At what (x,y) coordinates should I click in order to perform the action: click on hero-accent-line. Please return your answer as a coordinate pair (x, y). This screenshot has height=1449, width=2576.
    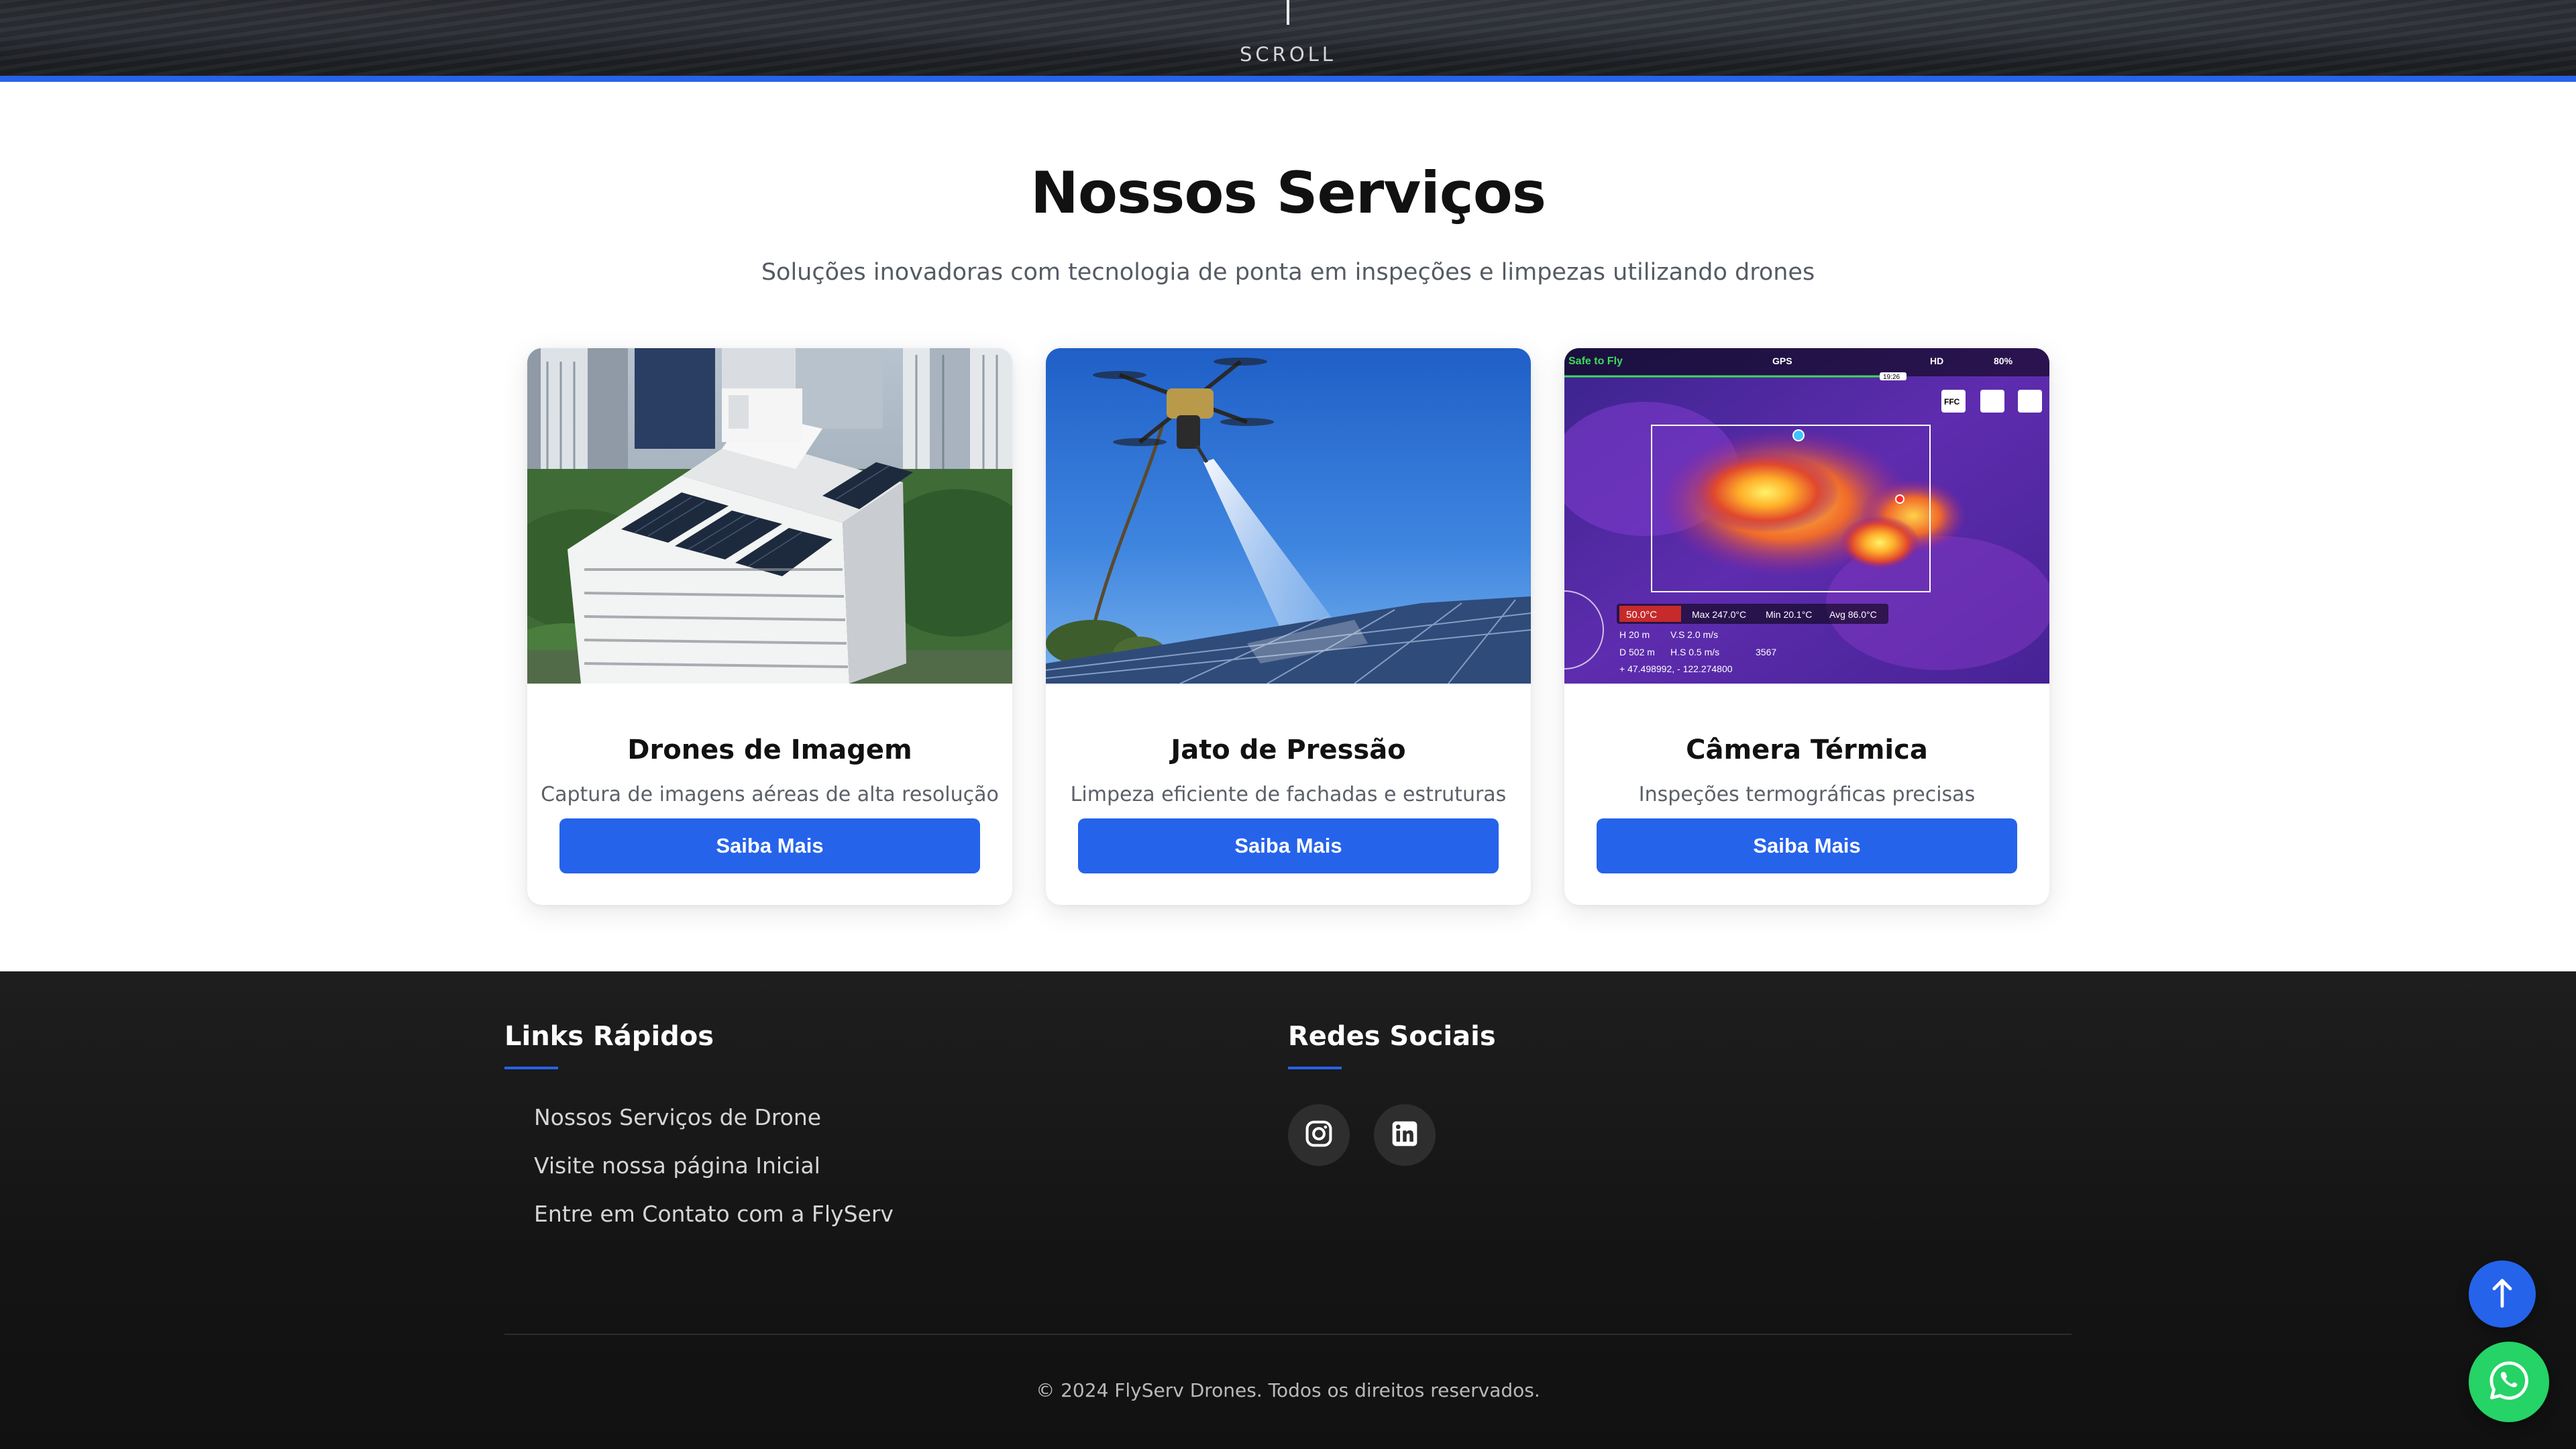
    Looking at the image, I should click on (1288, 79).